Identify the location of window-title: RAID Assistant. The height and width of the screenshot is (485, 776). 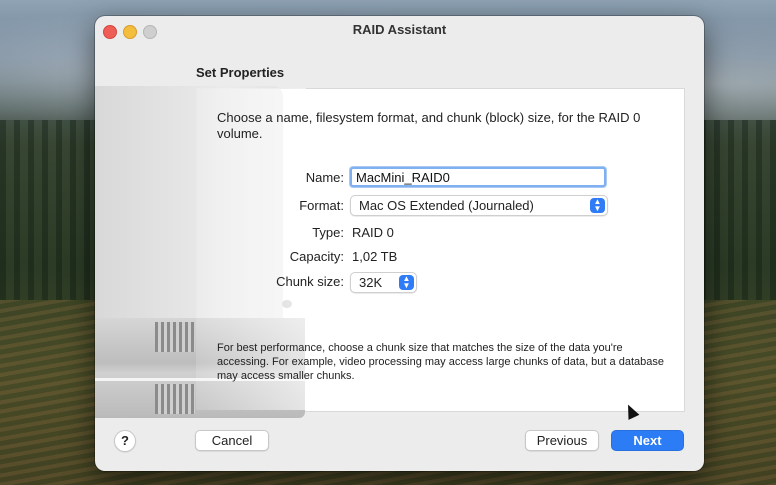
(399, 29).